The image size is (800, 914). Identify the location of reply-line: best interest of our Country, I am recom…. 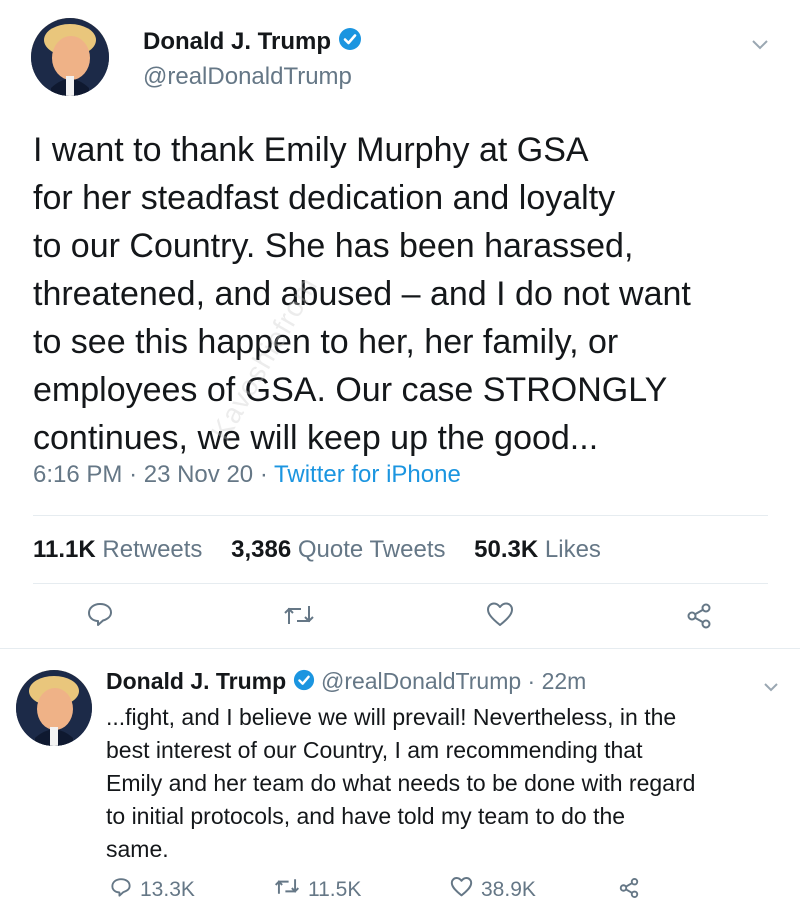
(374, 750).